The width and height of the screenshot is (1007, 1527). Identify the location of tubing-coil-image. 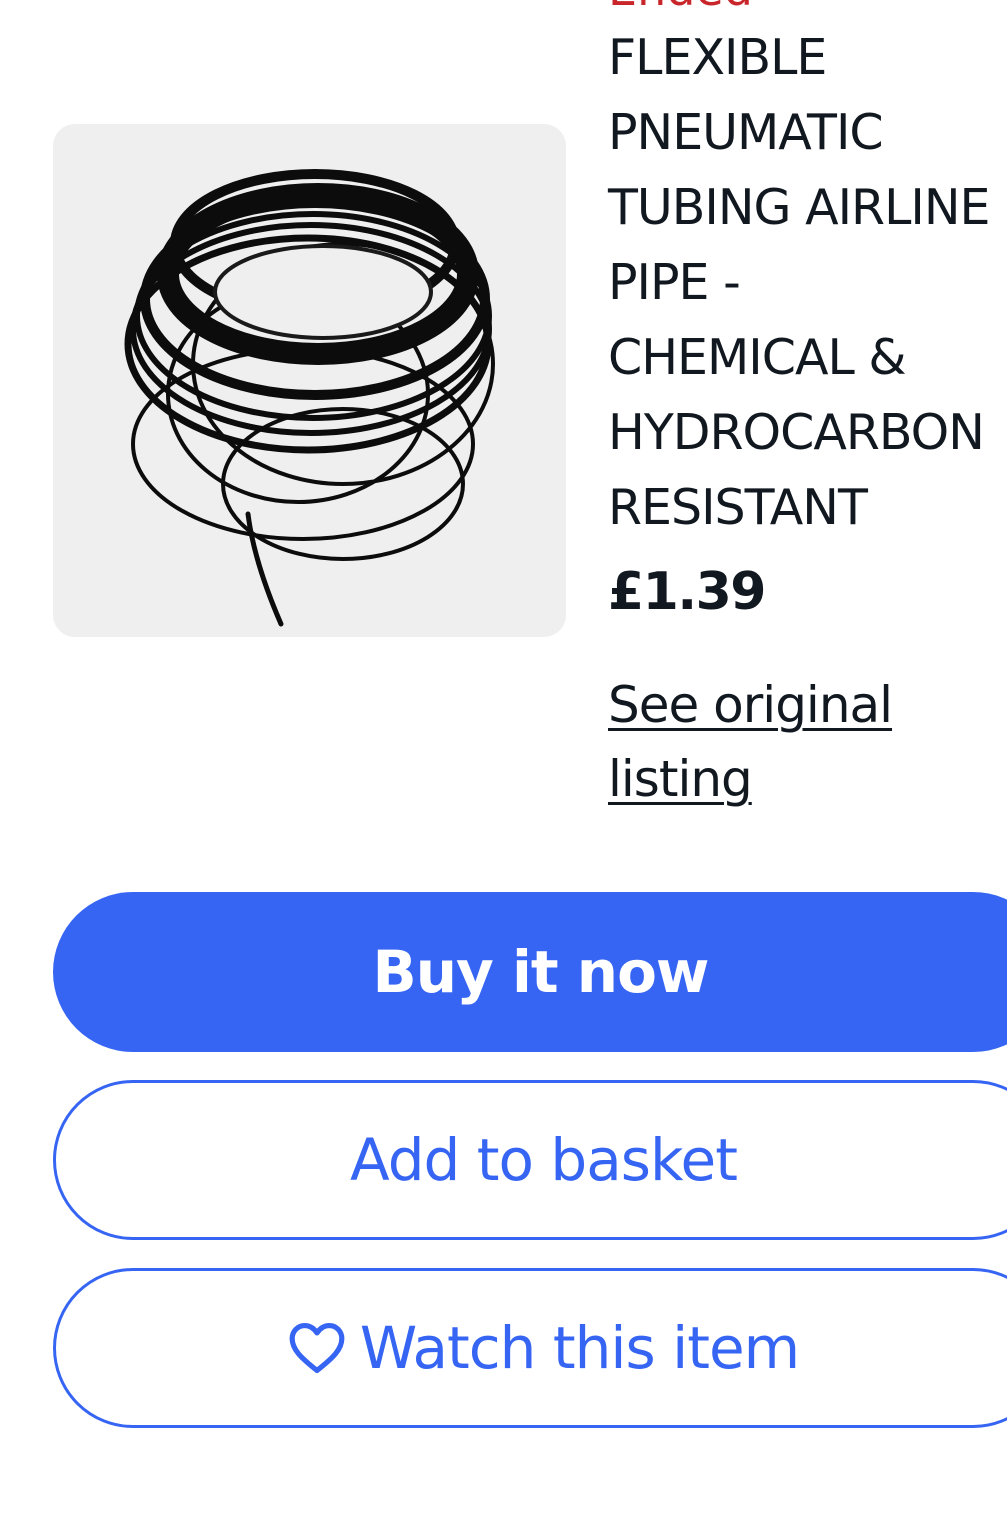
(309, 398).